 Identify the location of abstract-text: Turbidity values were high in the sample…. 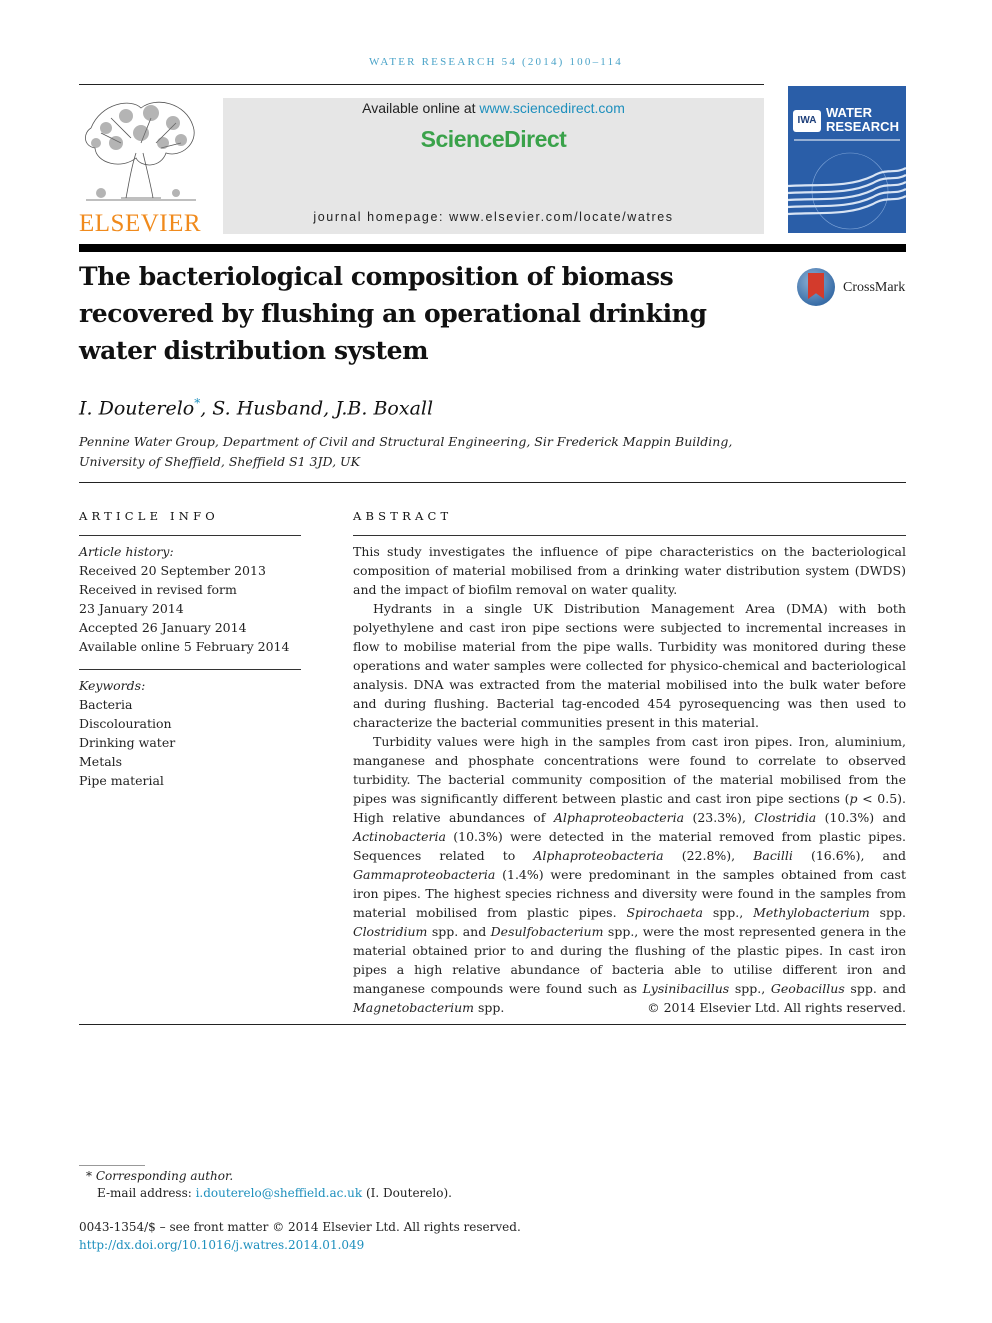
(629, 770).